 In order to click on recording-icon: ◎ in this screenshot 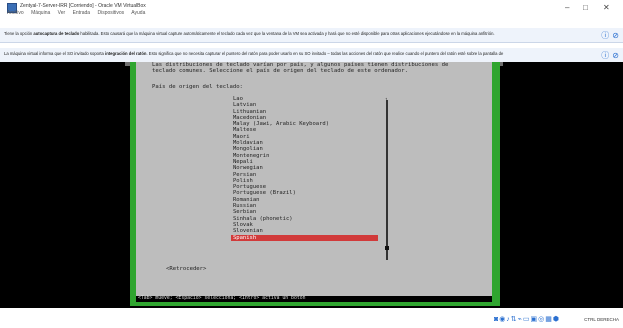, I will do `click(541, 319)`.